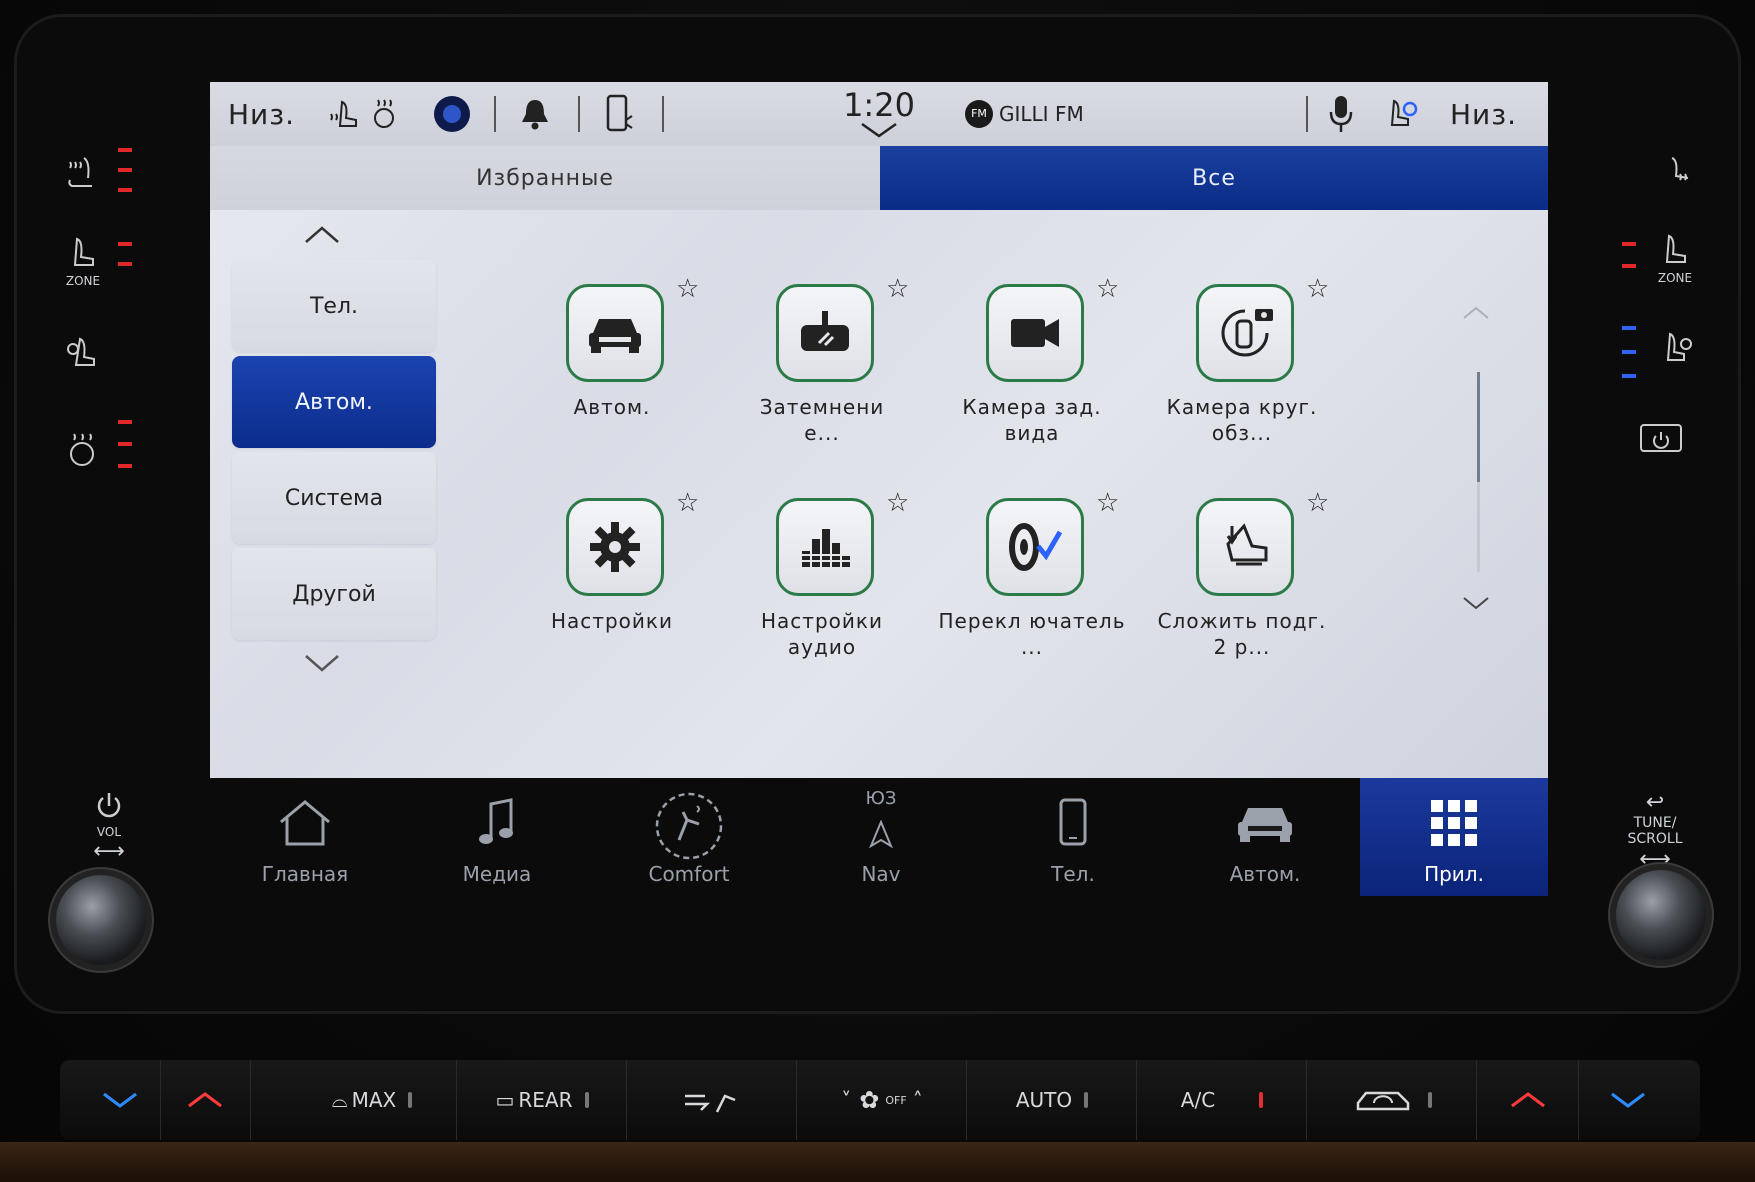  I want to click on grid-scrollbar, so click(1478, 472).